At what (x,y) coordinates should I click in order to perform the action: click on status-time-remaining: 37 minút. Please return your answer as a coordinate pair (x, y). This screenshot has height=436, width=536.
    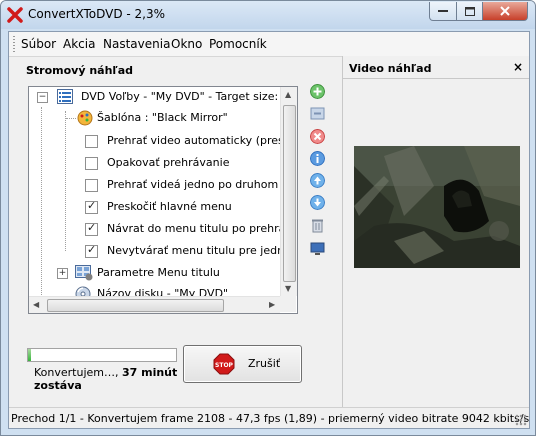
    Looking at the image, I should click on (149, 372).